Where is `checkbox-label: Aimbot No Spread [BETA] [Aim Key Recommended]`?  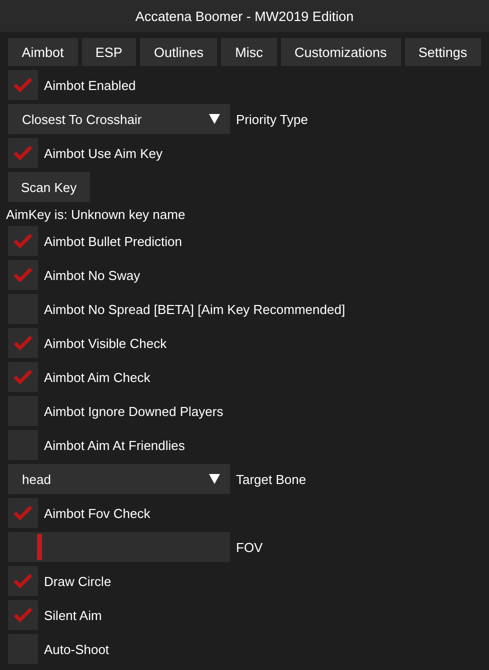 checkbox-label: Aimbot No Spread [BETA] [Aim Key Recommended] is located at coordinates (195, 309).